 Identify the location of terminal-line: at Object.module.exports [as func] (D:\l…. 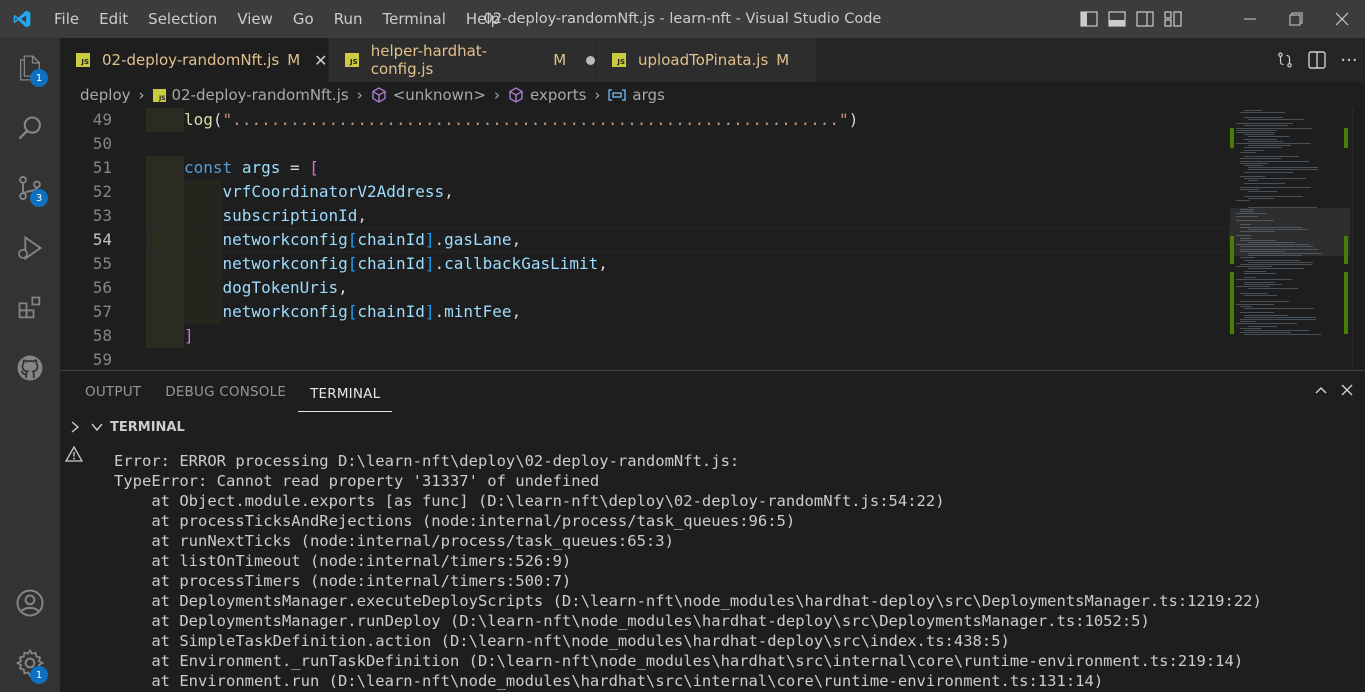
(529, 501).